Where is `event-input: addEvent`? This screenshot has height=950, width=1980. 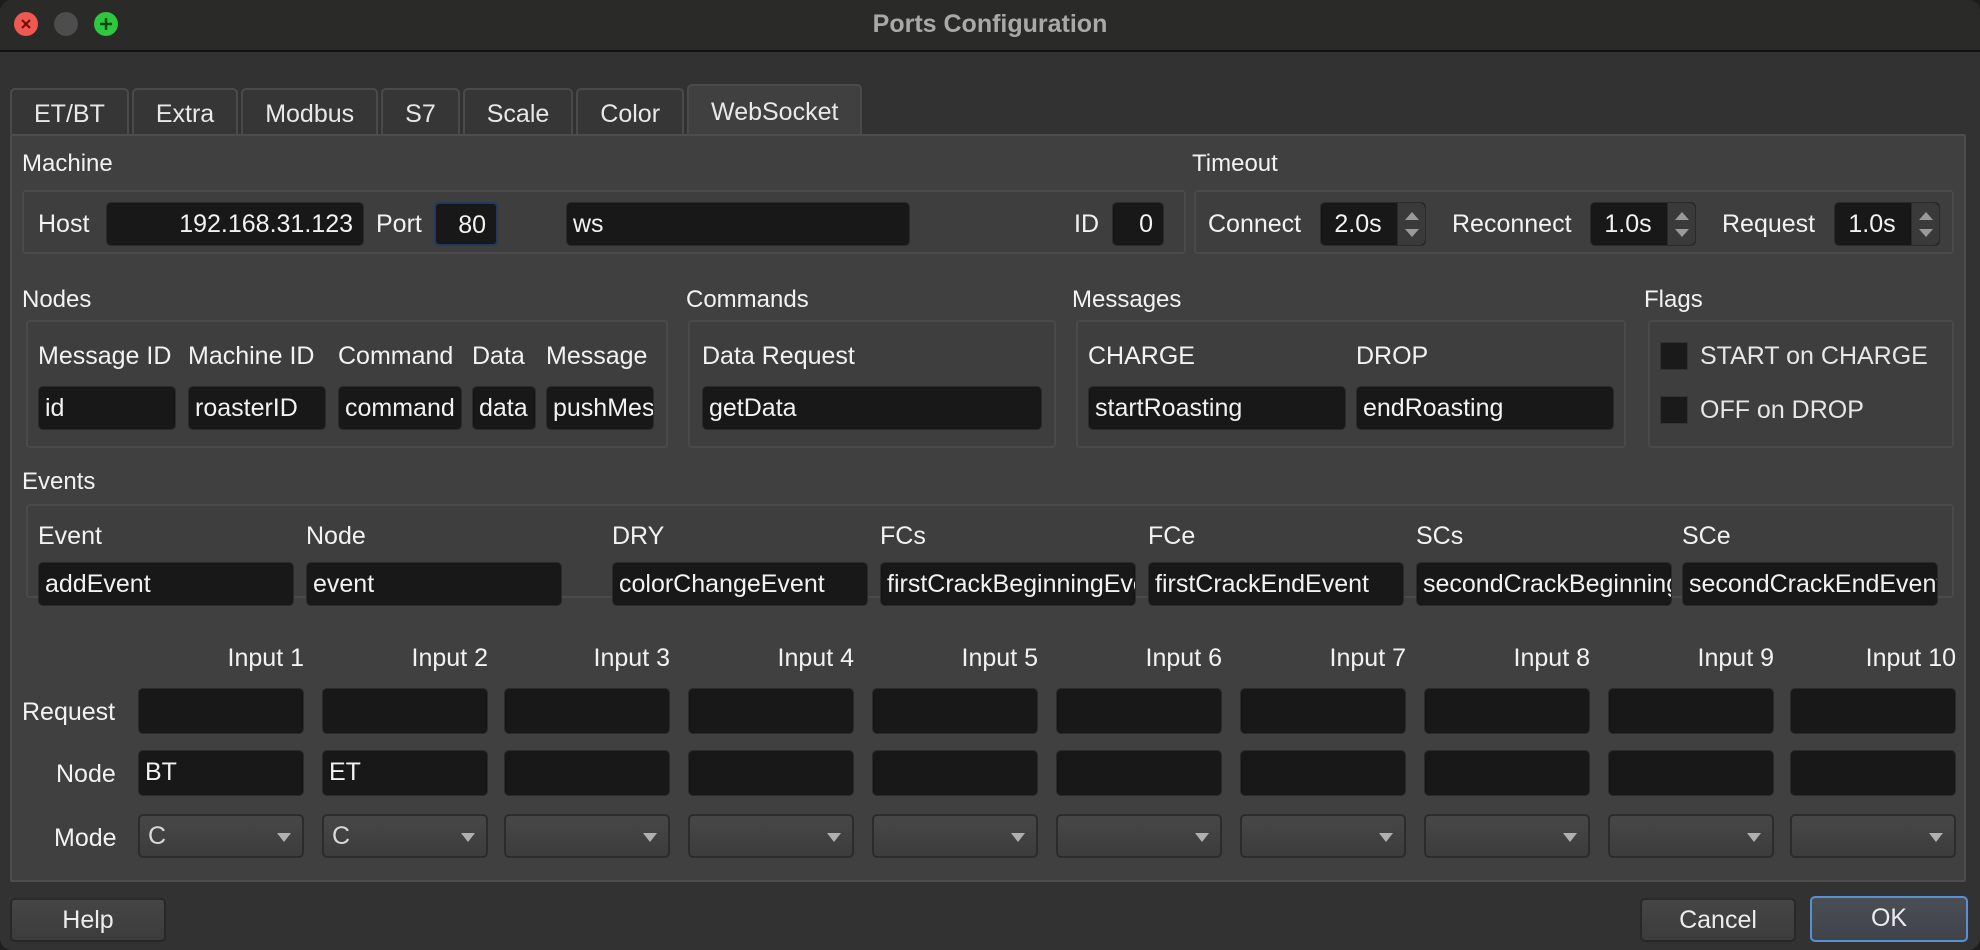 event-input: addEvent is located at coordinates (166, 584).